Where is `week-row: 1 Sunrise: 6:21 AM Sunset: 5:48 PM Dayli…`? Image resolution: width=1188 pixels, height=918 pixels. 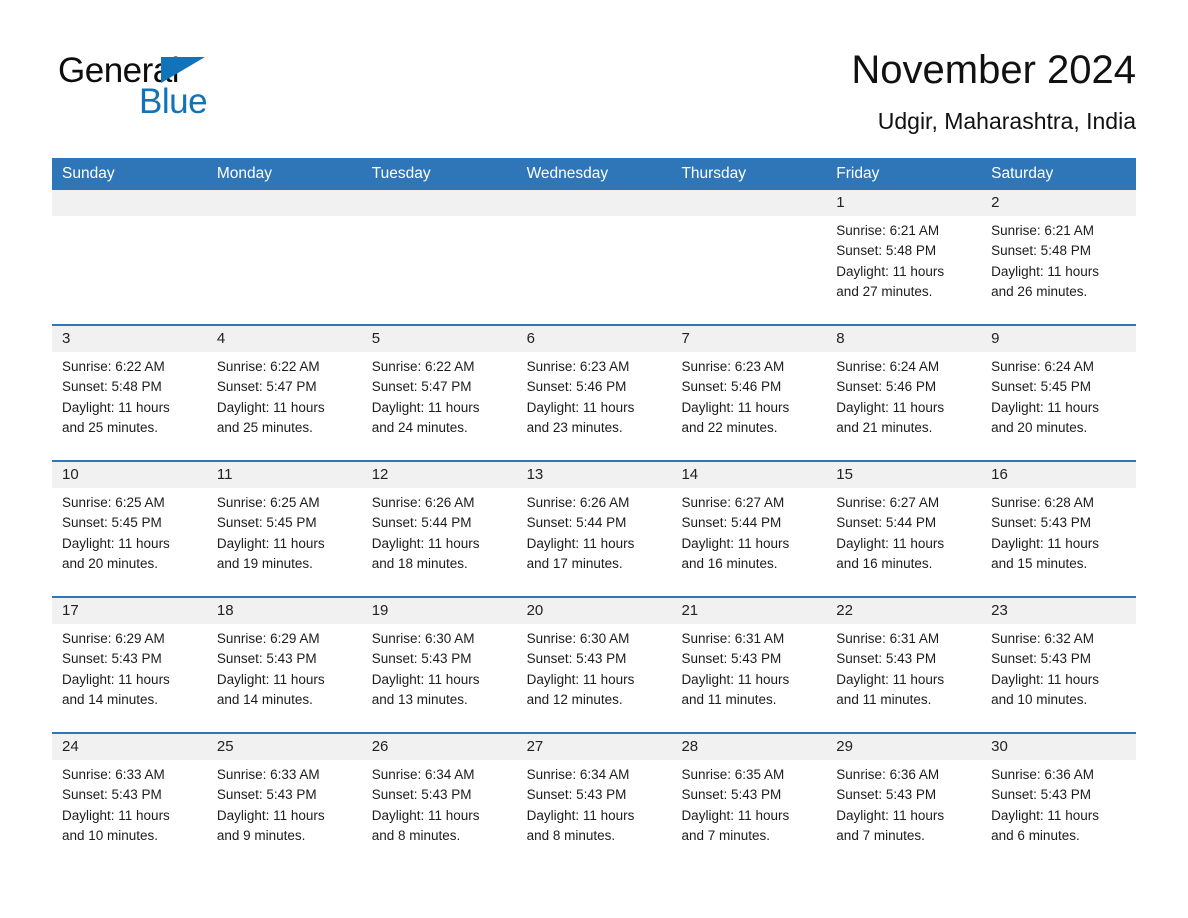 week-row: 1 Sunrise: 6:21 AM Sunset: 5:48 PM Dayli… is located at coordinates (594, 257).